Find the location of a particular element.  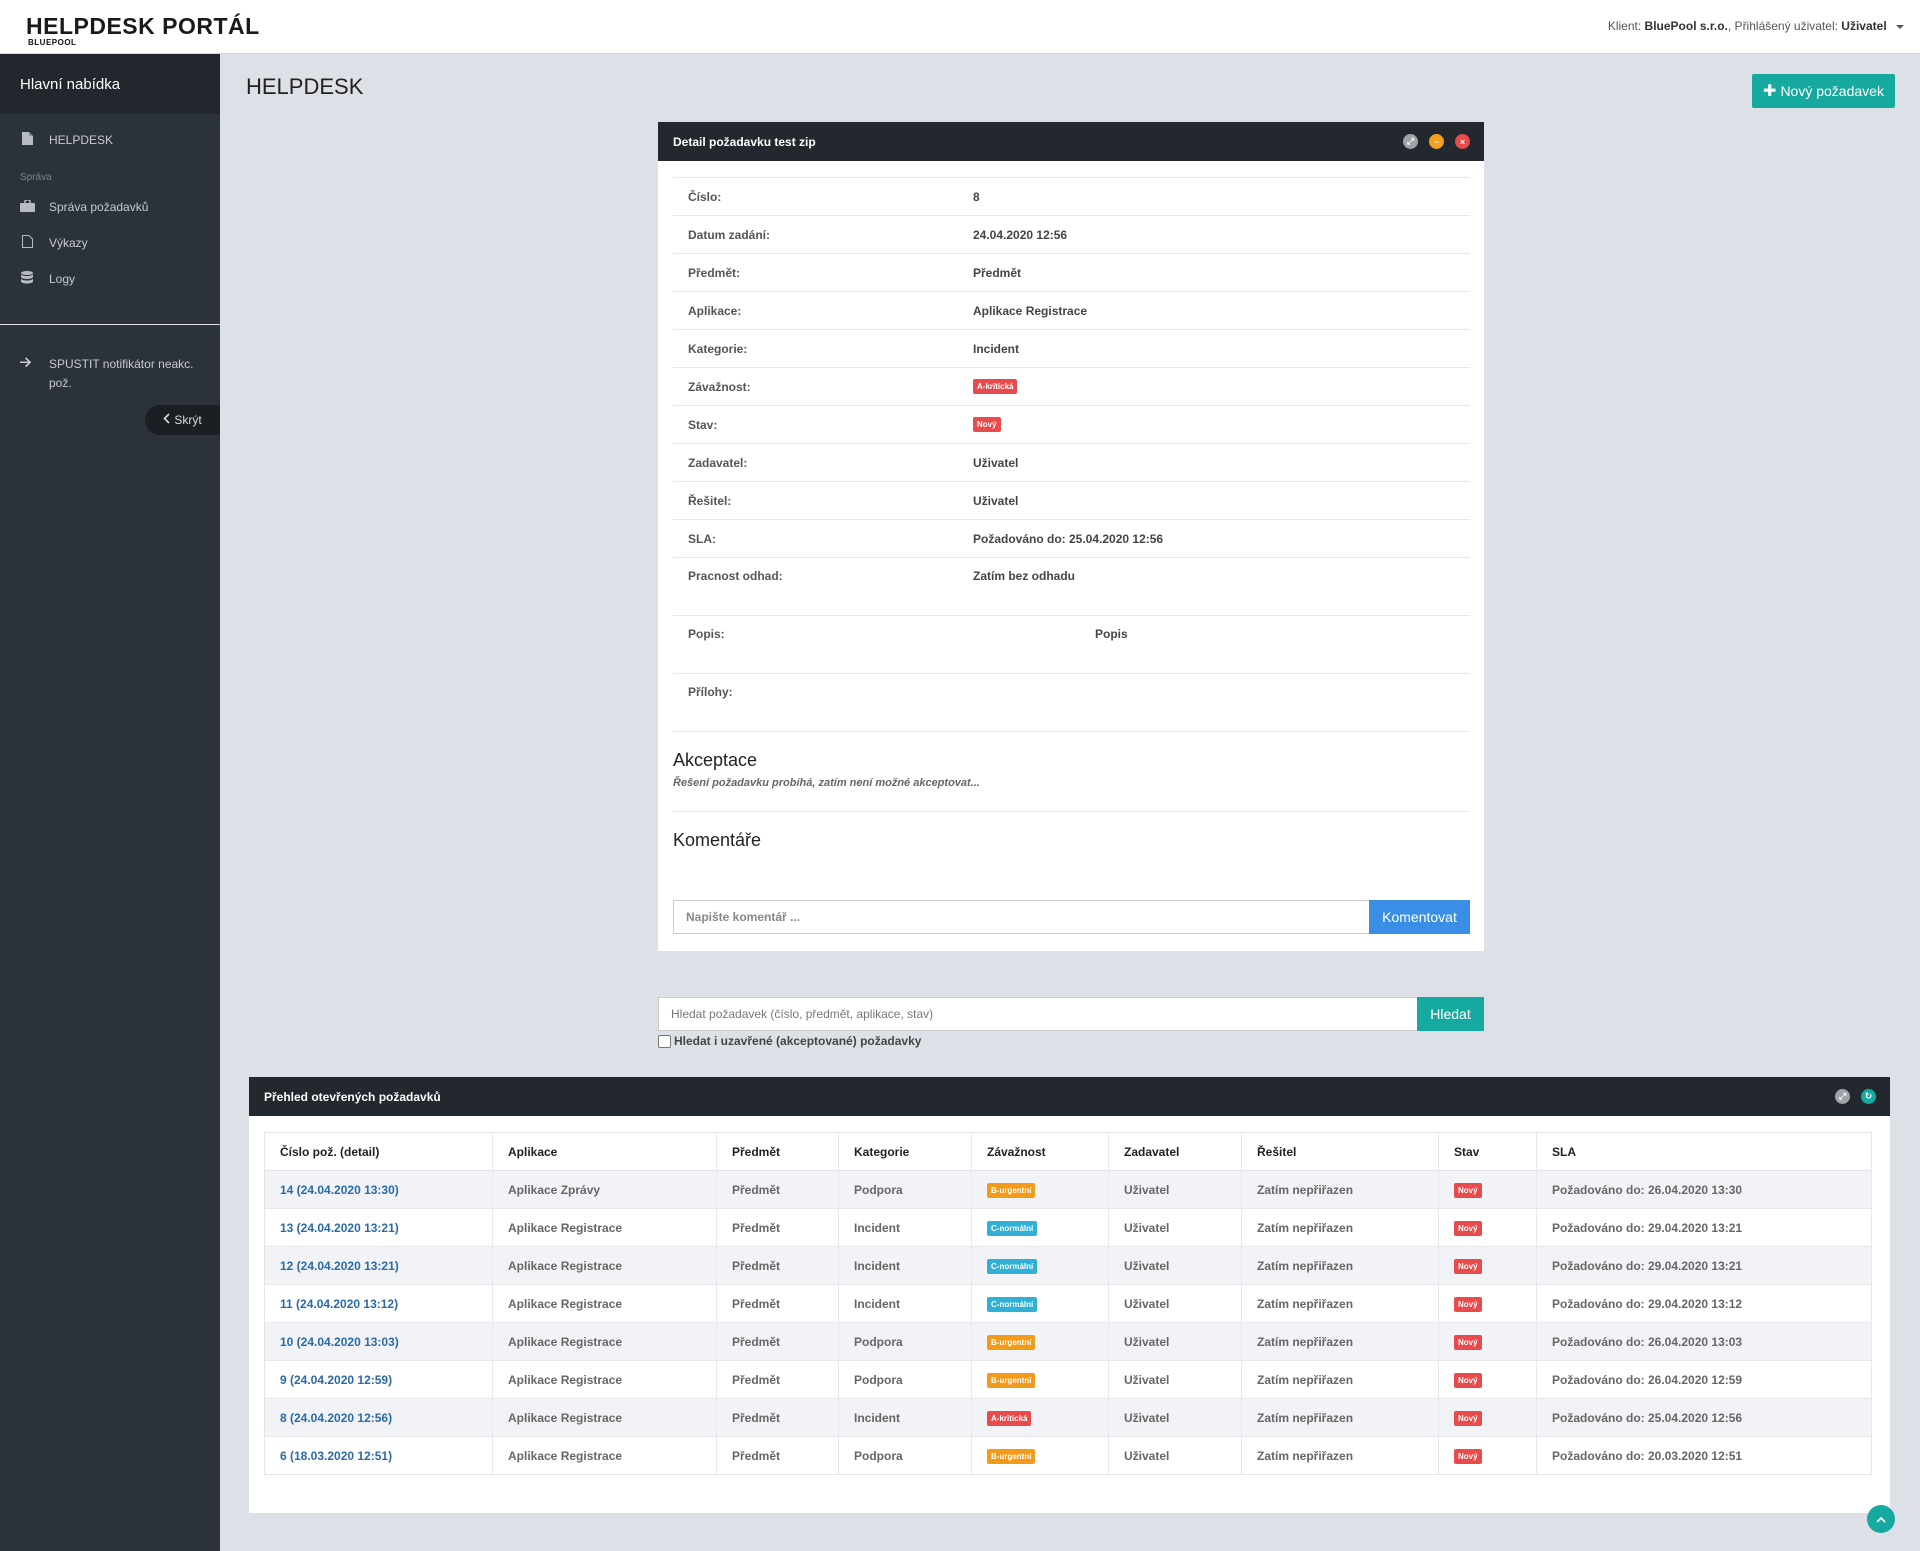

request-link: 14 (24.04.2020 13:30) is located at coordinates (339, 1190).